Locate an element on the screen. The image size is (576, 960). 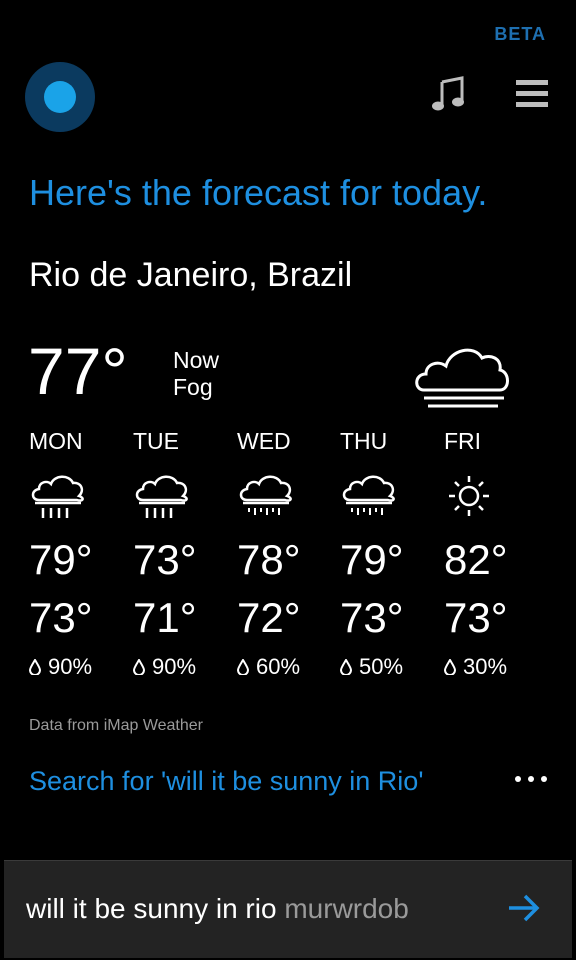
high-temp: 82° is located at coordinates (476, 559).